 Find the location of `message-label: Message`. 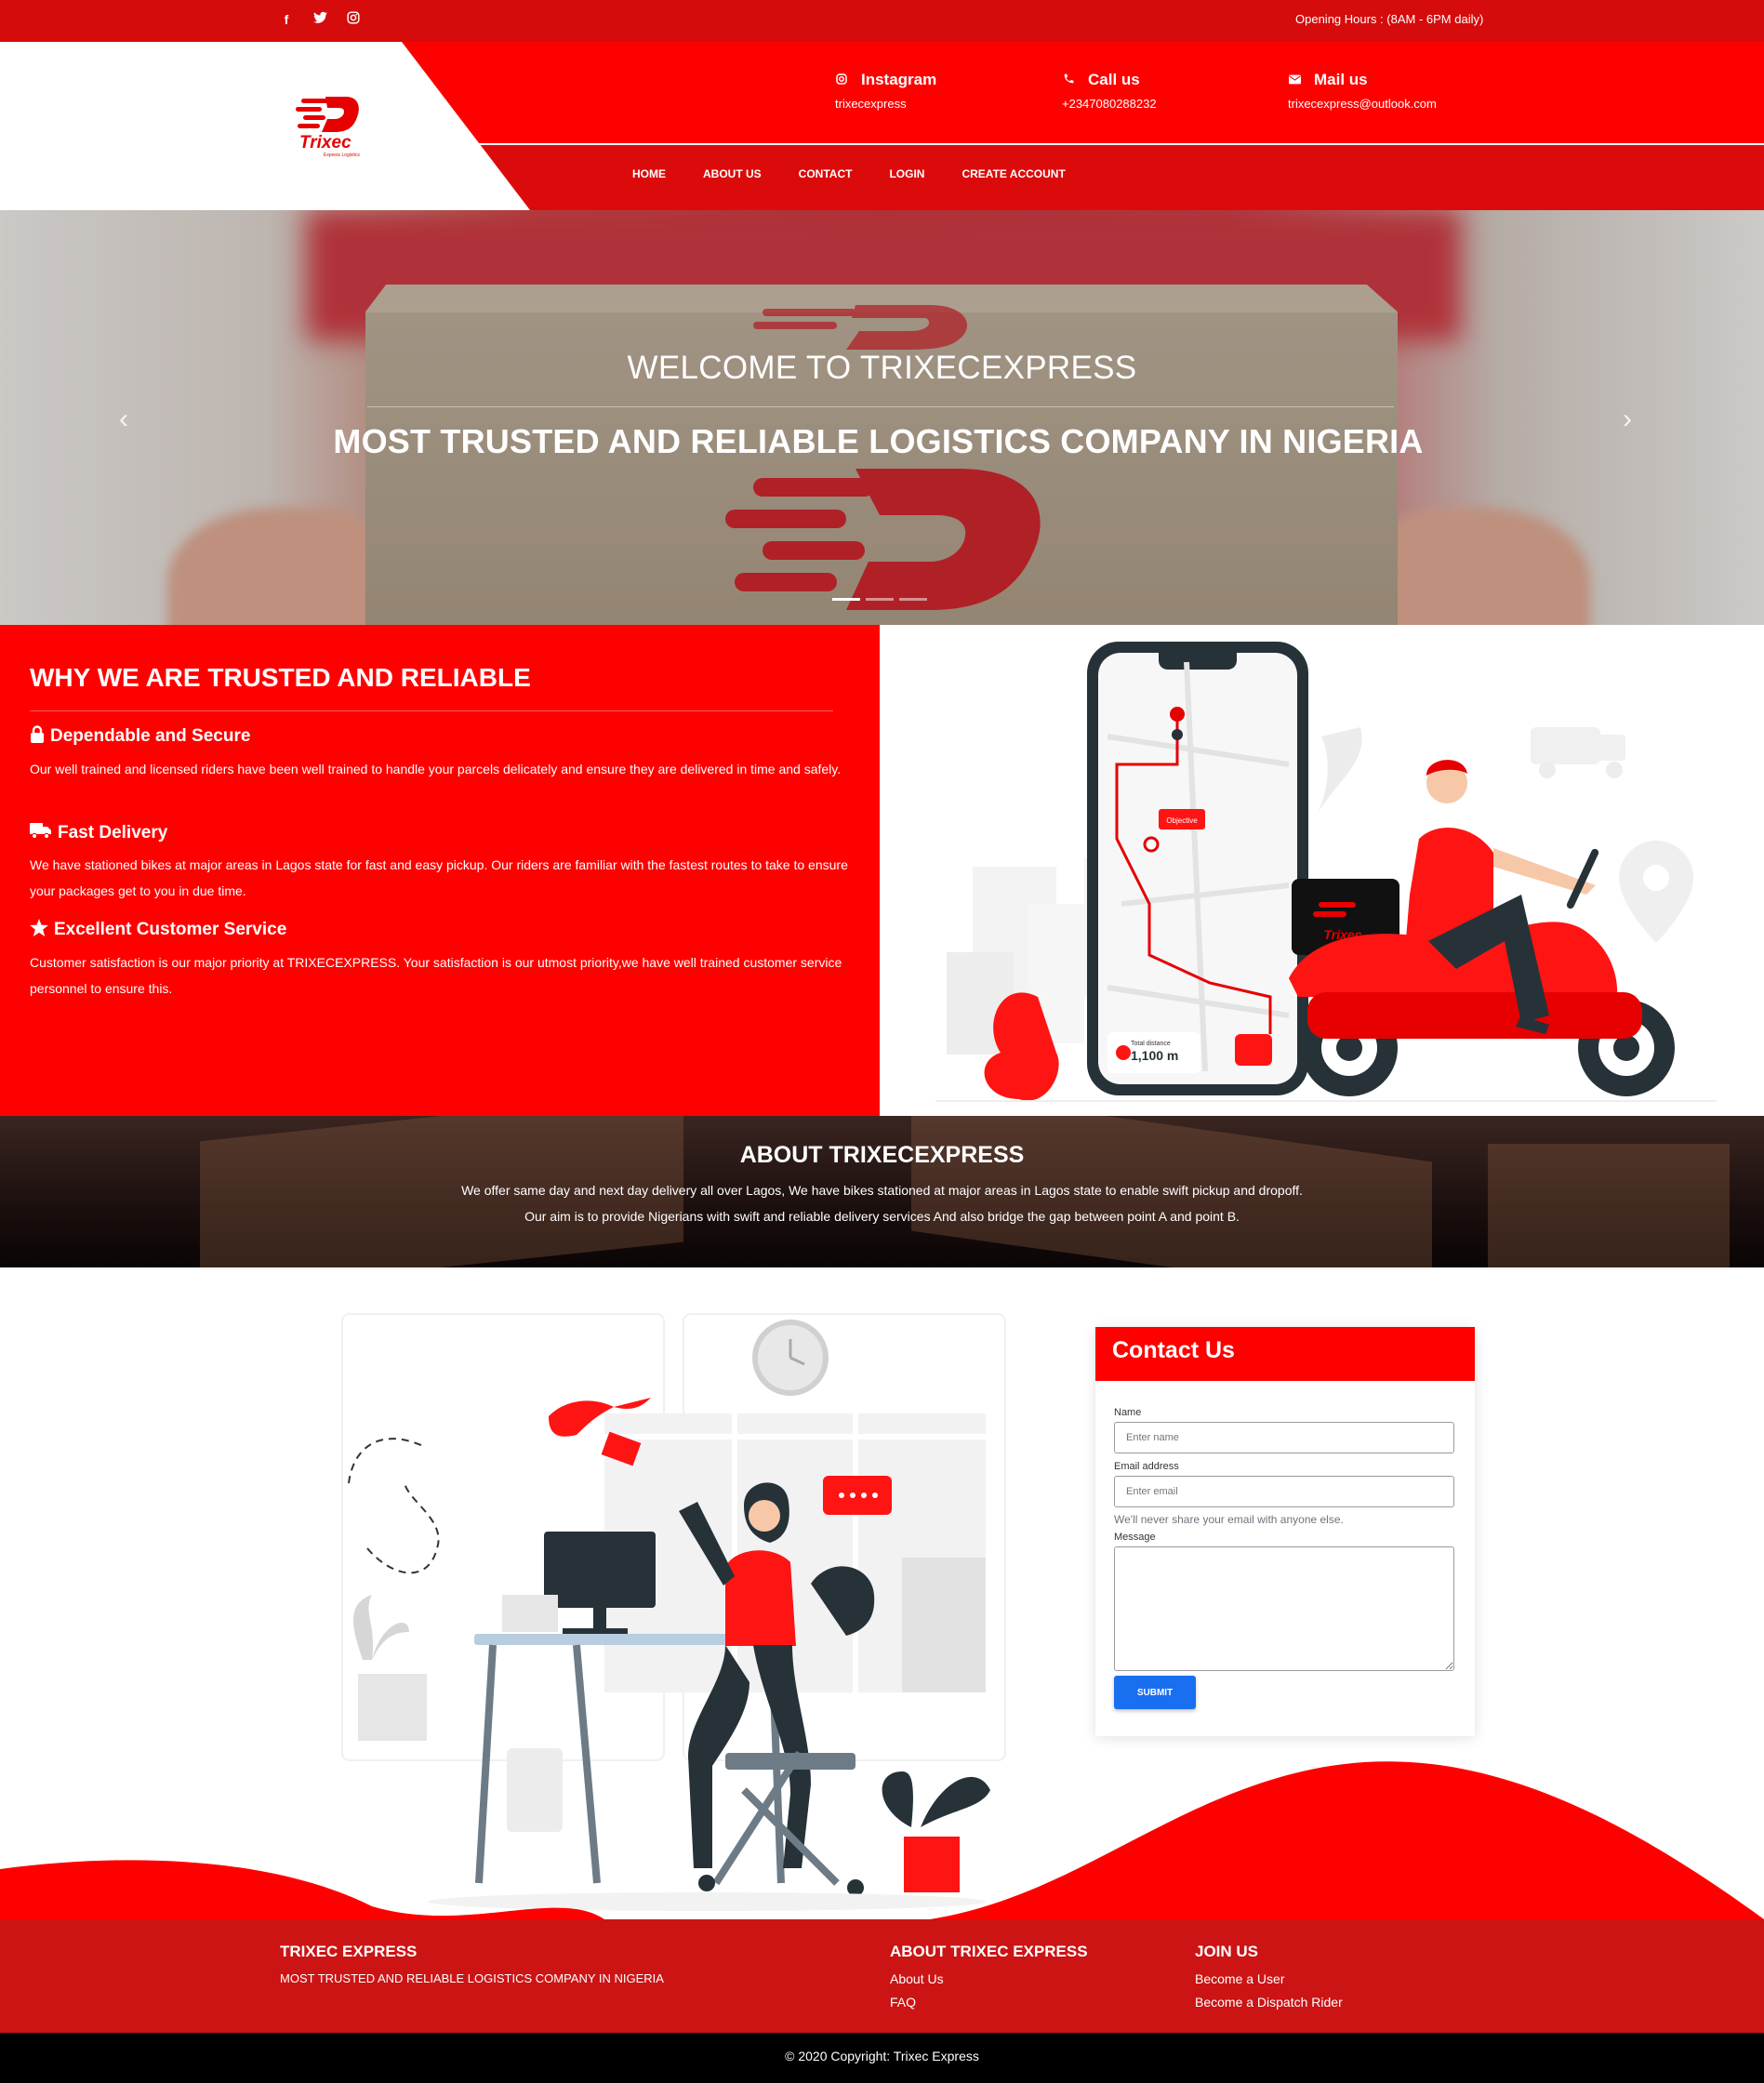

message-label: Message is located at coordinates (1135, 1537).